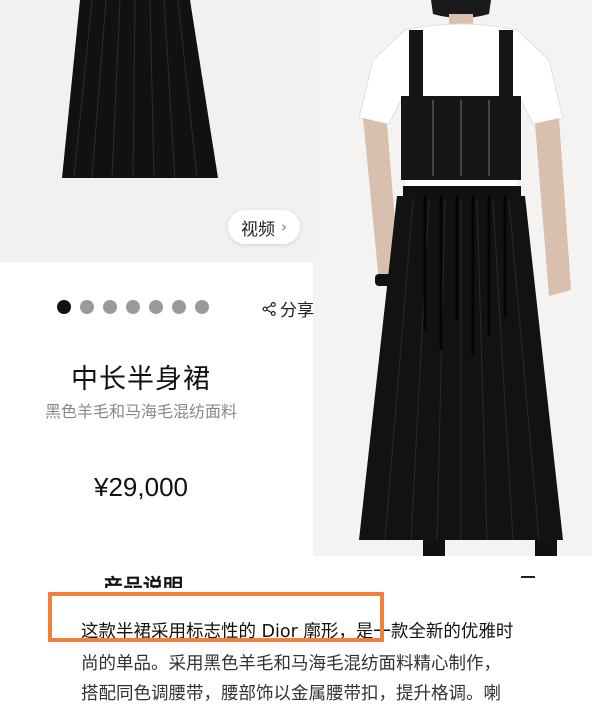 The height and width of the screenshot is (722, 592). Describe the element at coordinates (291, 694) in the screenshot. I see `description-line: 搭配同色调腰带，腰部饰以金属腰带扣，提升格调。喇` at that location.